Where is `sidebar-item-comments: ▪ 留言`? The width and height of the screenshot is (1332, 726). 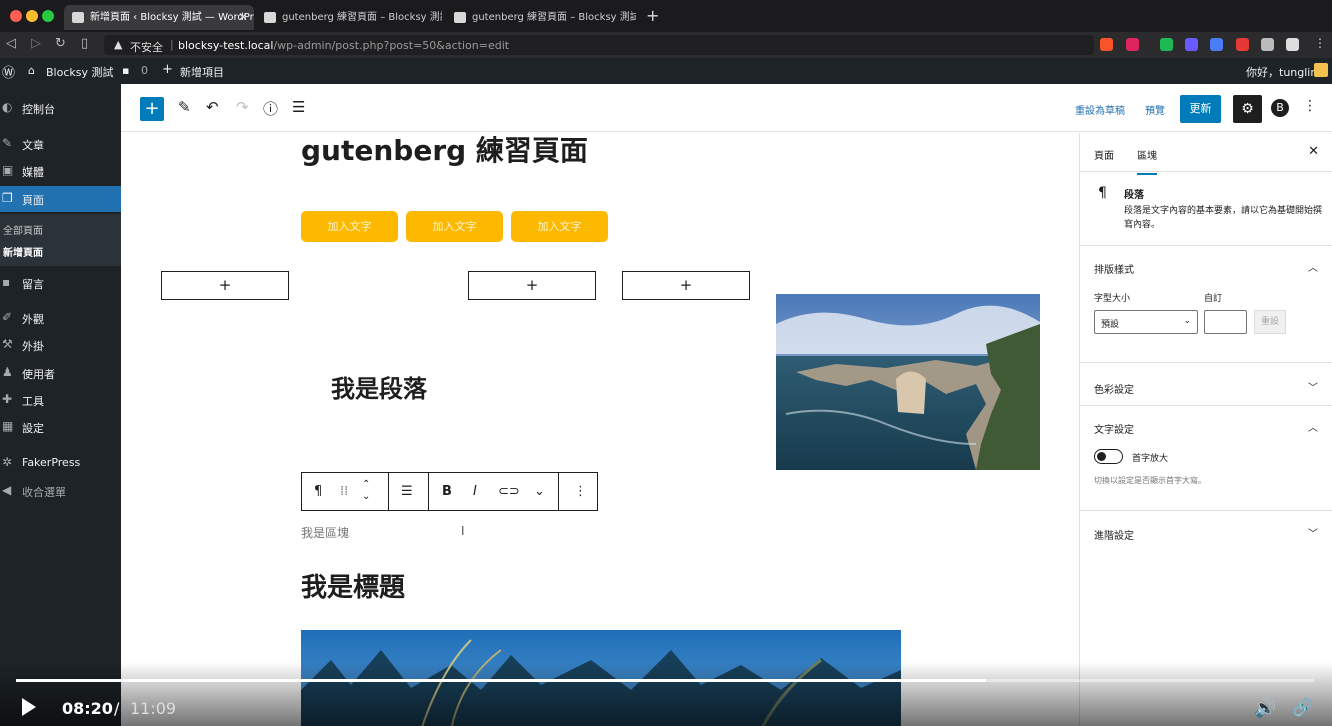
sidebar-item-comments: ▪ 留言 is located at coordinates (60, 283).